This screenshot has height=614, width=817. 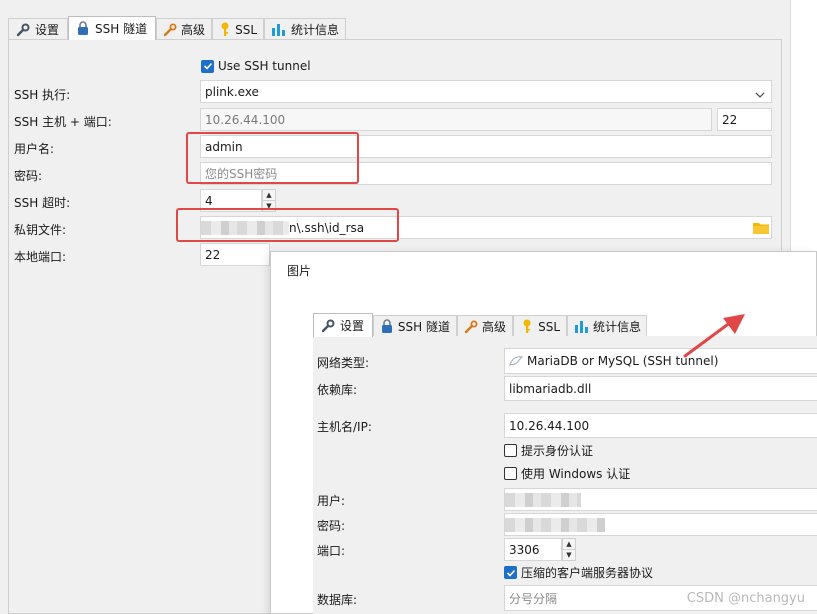 I want to click on library-select: libmariadb.dll, so click(x=660, y=388).